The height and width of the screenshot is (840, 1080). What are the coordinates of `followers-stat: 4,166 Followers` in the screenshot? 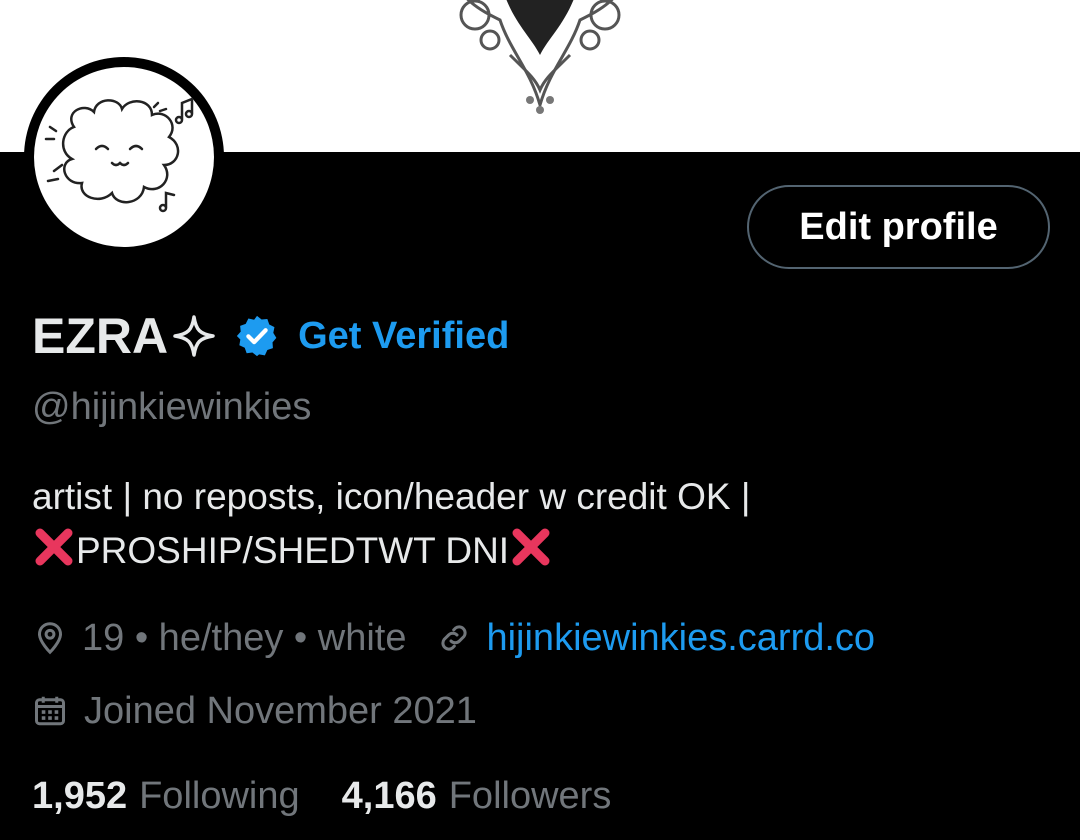 It's located at (477, 796).